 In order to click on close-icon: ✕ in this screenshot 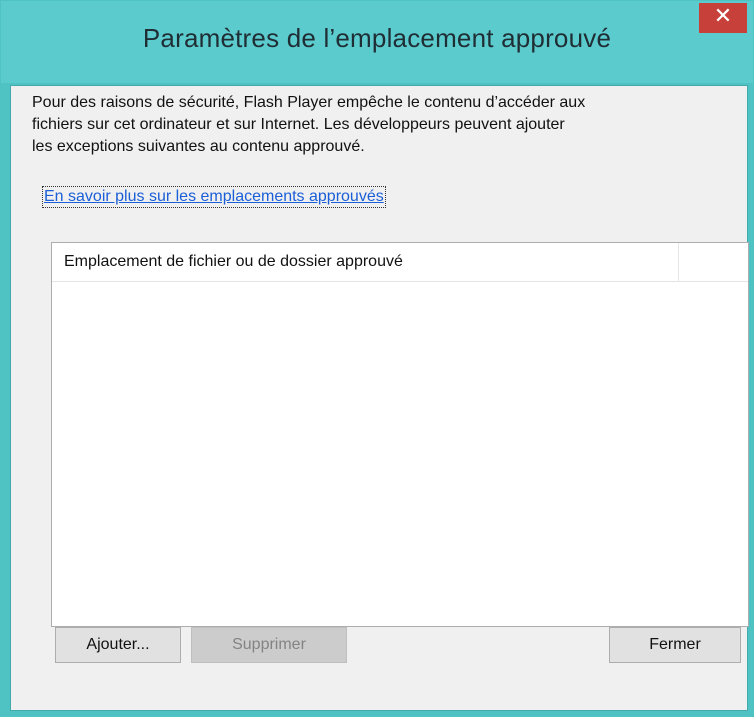, I will do `click(723, 16)`.